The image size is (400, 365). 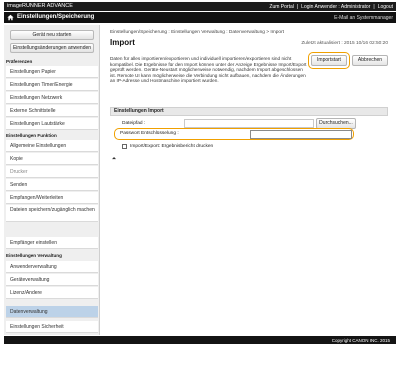 What do you see at coordinates (52, 35) in the screenshot?
I see `restart-device-button: Gerät neu starten` at bounding box center [52, 35].